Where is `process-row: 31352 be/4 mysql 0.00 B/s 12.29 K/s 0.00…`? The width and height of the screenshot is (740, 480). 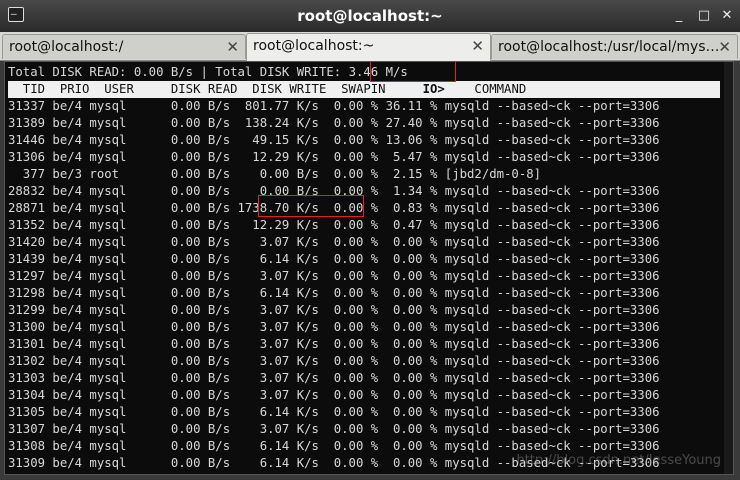 process-row: 31352 be/4 mysql 0.00 B/s 12.29 K/s 0.00… is located at coordinates (334, 225).